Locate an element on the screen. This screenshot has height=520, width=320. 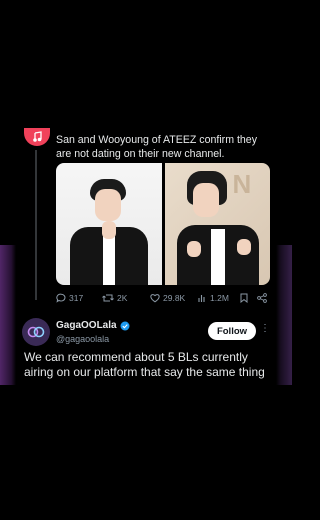
retweet-button: 2K is located at coordinates (114, 298).